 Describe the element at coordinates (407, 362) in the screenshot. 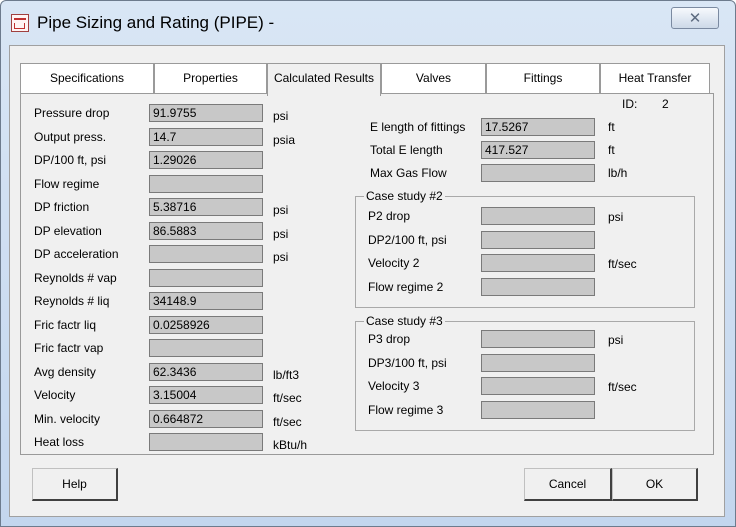

I see `dp3-100-ft-psi-label: DP3/100 ft, psi` at that location.